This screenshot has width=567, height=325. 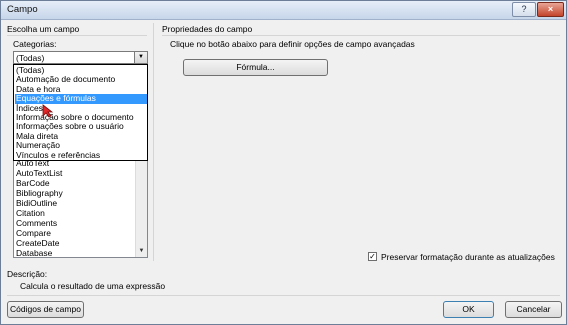 I want to click on field-codes-button: Códigos de campo, so click(x=45, y=309).